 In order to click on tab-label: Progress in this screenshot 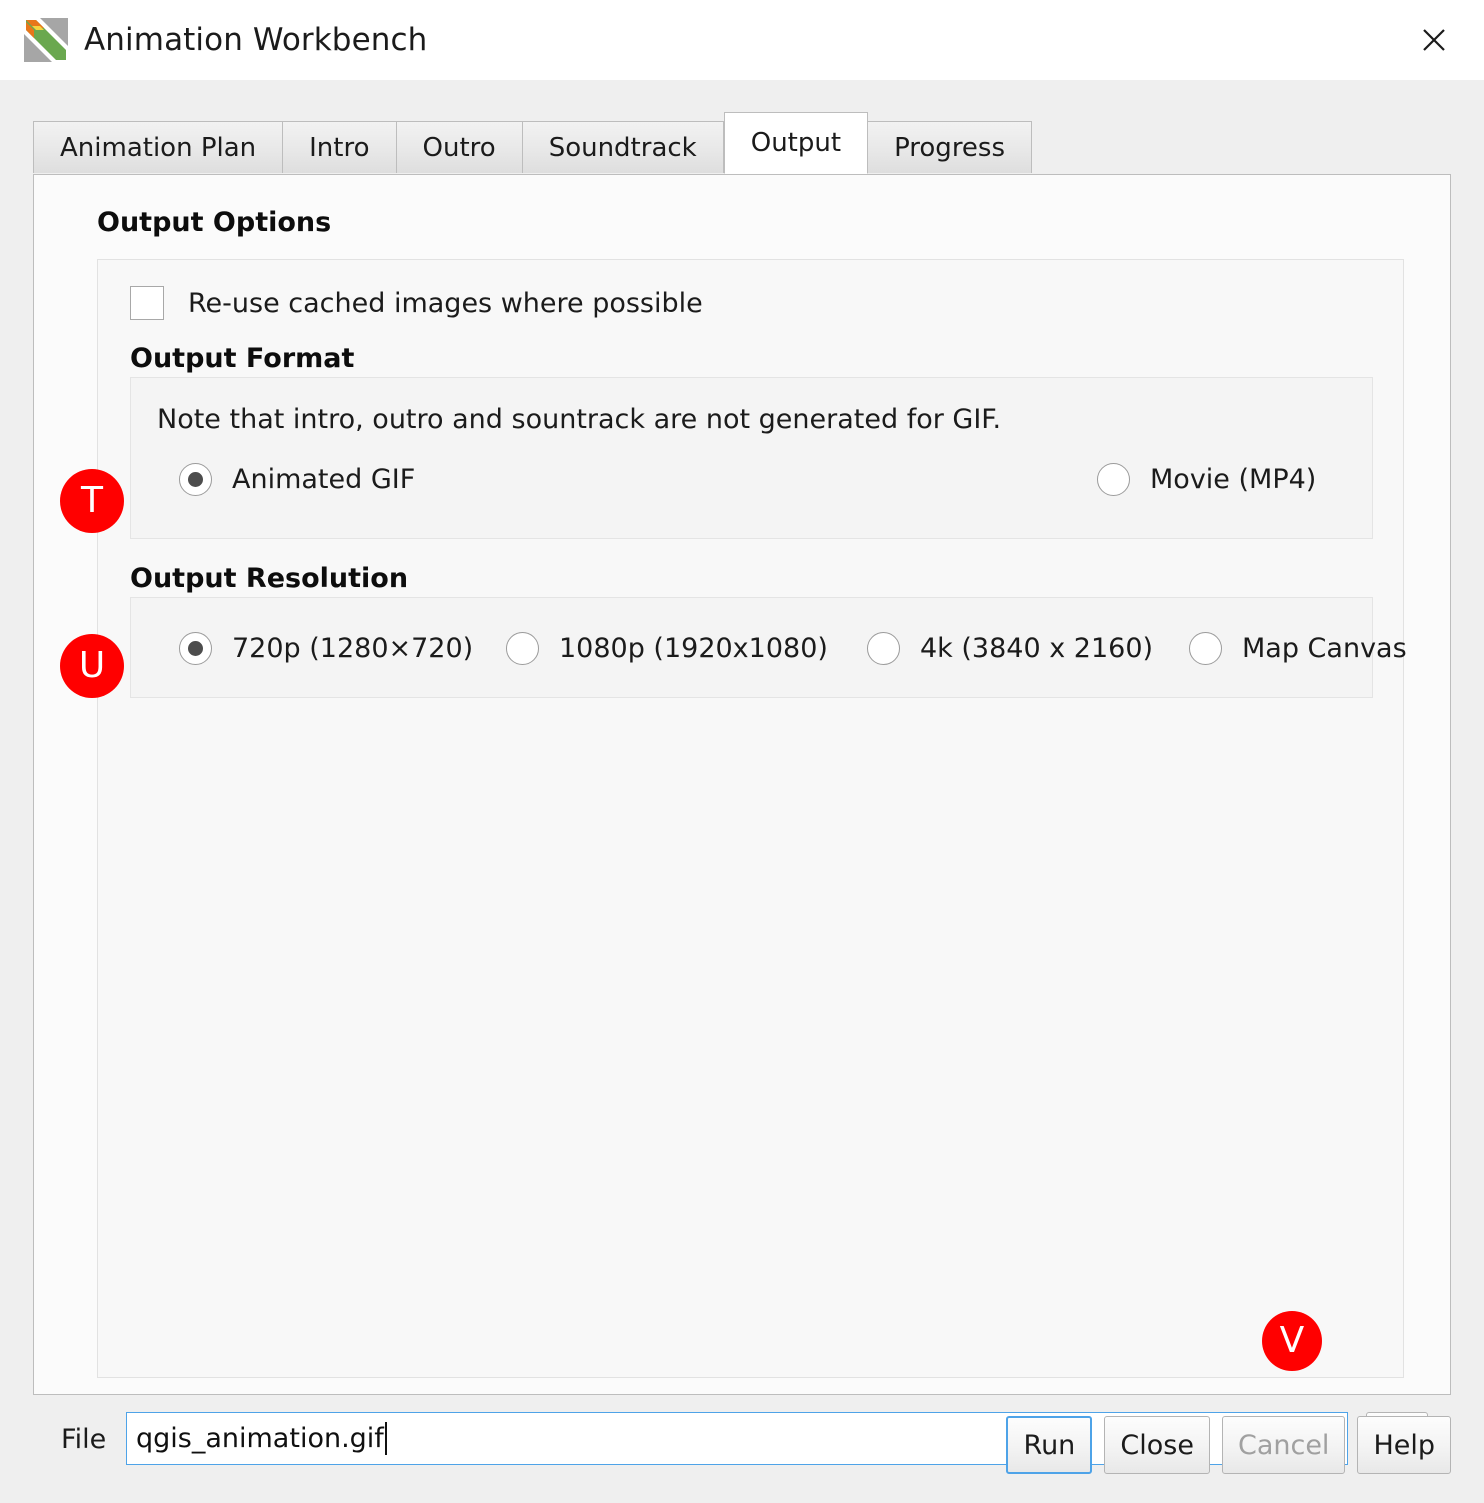, I will do `click(950, 147)`.